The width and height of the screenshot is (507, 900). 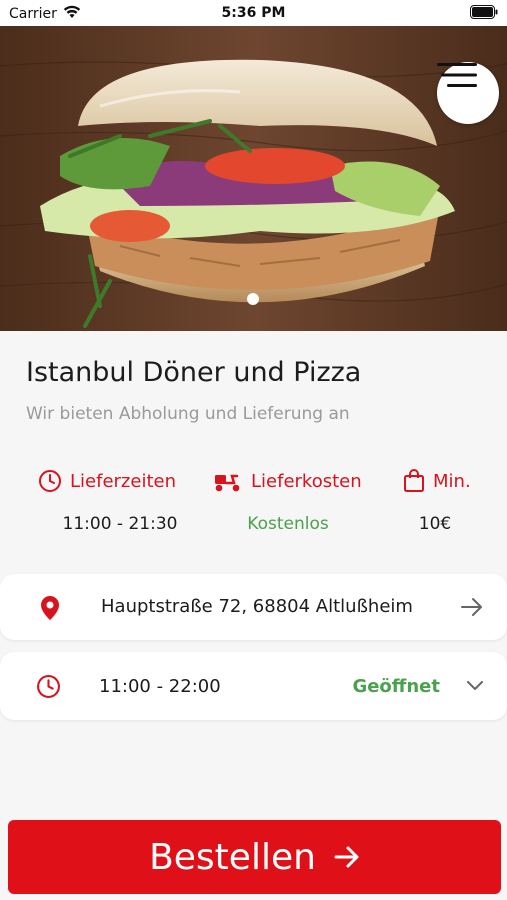 I want to click on opening-hours-text: 11:00 - 22:00, so click(x=160, y=686).